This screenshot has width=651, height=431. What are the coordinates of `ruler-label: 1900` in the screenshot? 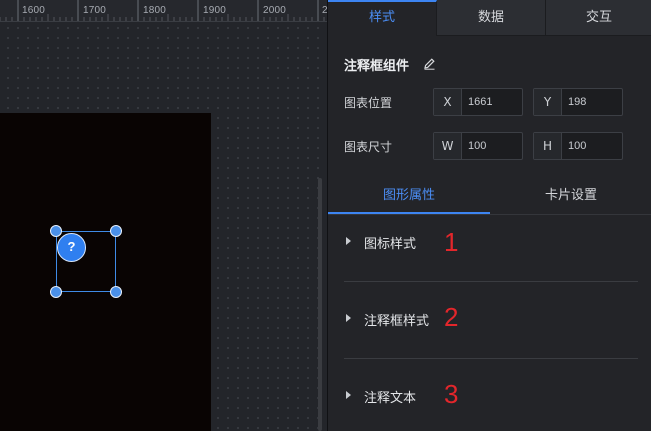 It's located at (215, 10).